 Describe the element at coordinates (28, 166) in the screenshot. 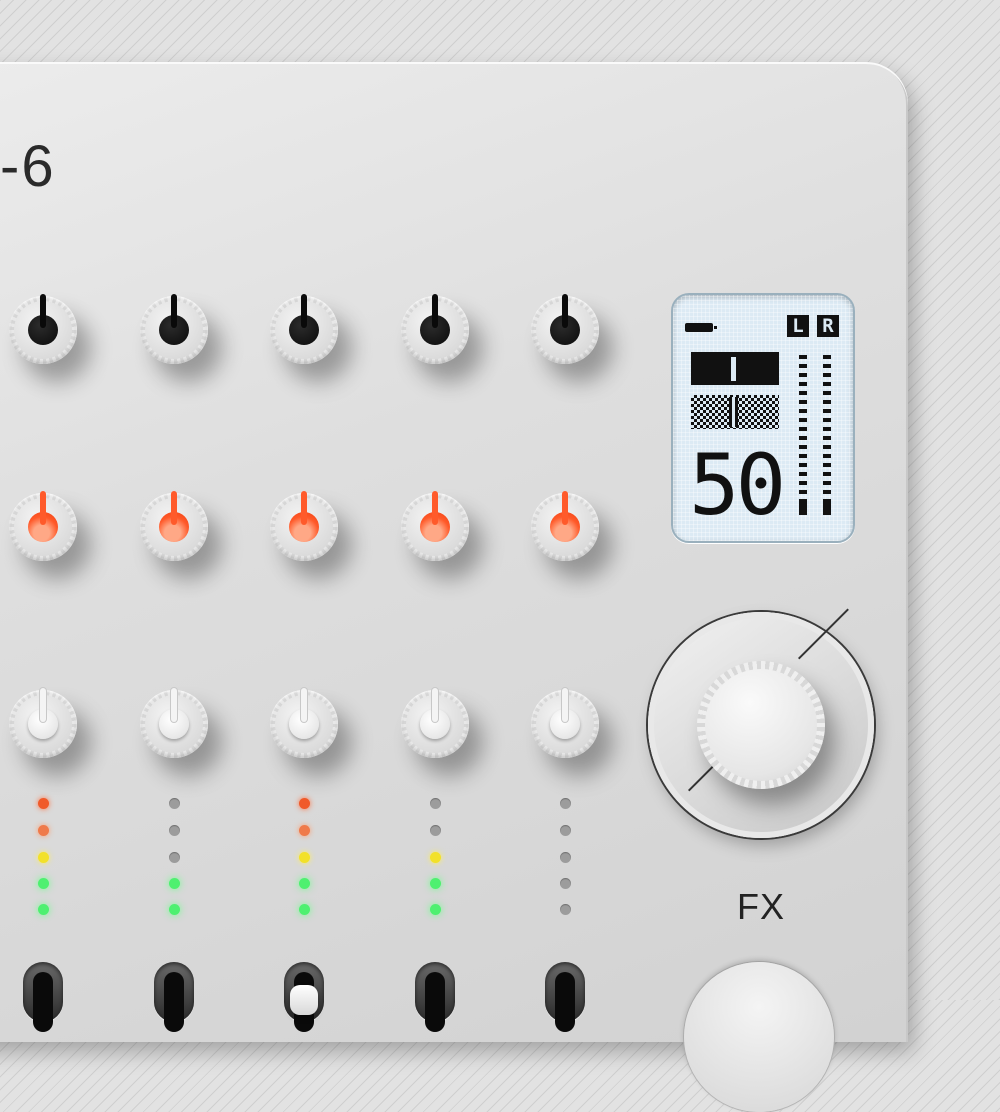

I see `model-label: -6` at that location.